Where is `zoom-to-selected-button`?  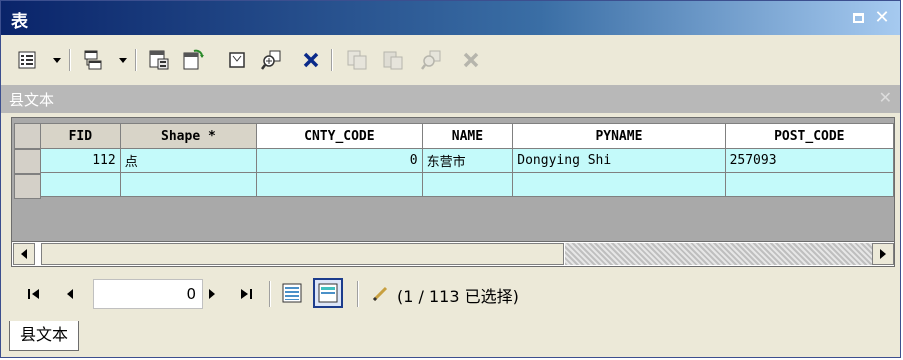 zoom-to-selected-button is located at coordinates (271, 60).